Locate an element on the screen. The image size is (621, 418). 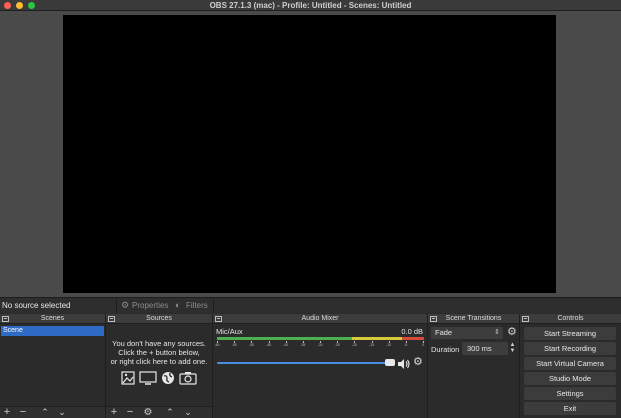
chevron-down-icon: ▼ is located at coordinates (512, 351).